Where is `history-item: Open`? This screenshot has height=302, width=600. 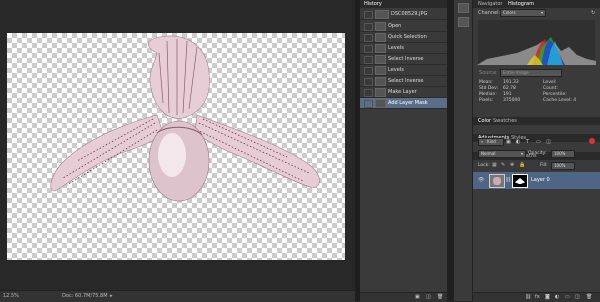 history-item: Open is located at coordinates (403, 26).